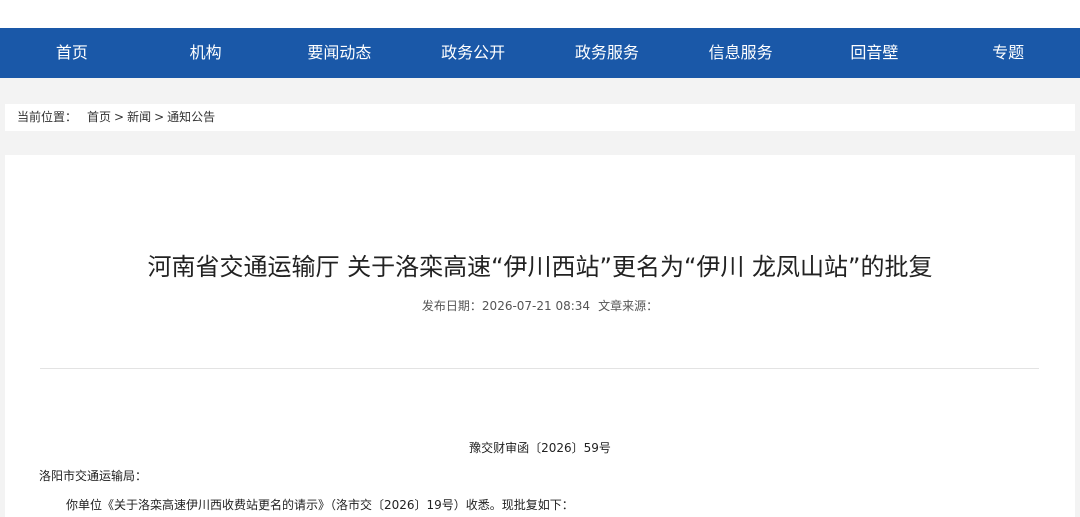  I want to click on publish-date: 2026-07-21 08:34, so click(536, 306).